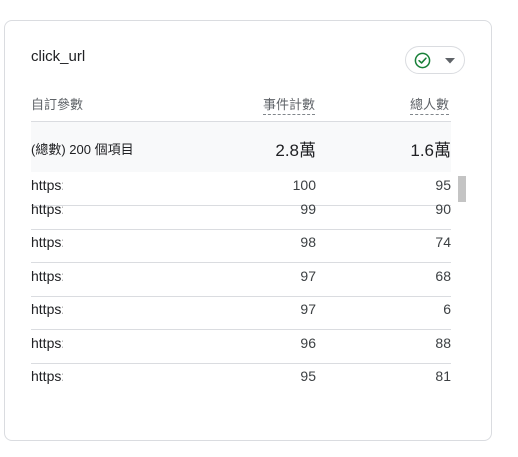 The height and width of the screenshot is (457, 518). What do you see at coordinates (241, 246) in the screenshot?
I see `table-row: https:/ 98 74` at bounding box center [241, 246].